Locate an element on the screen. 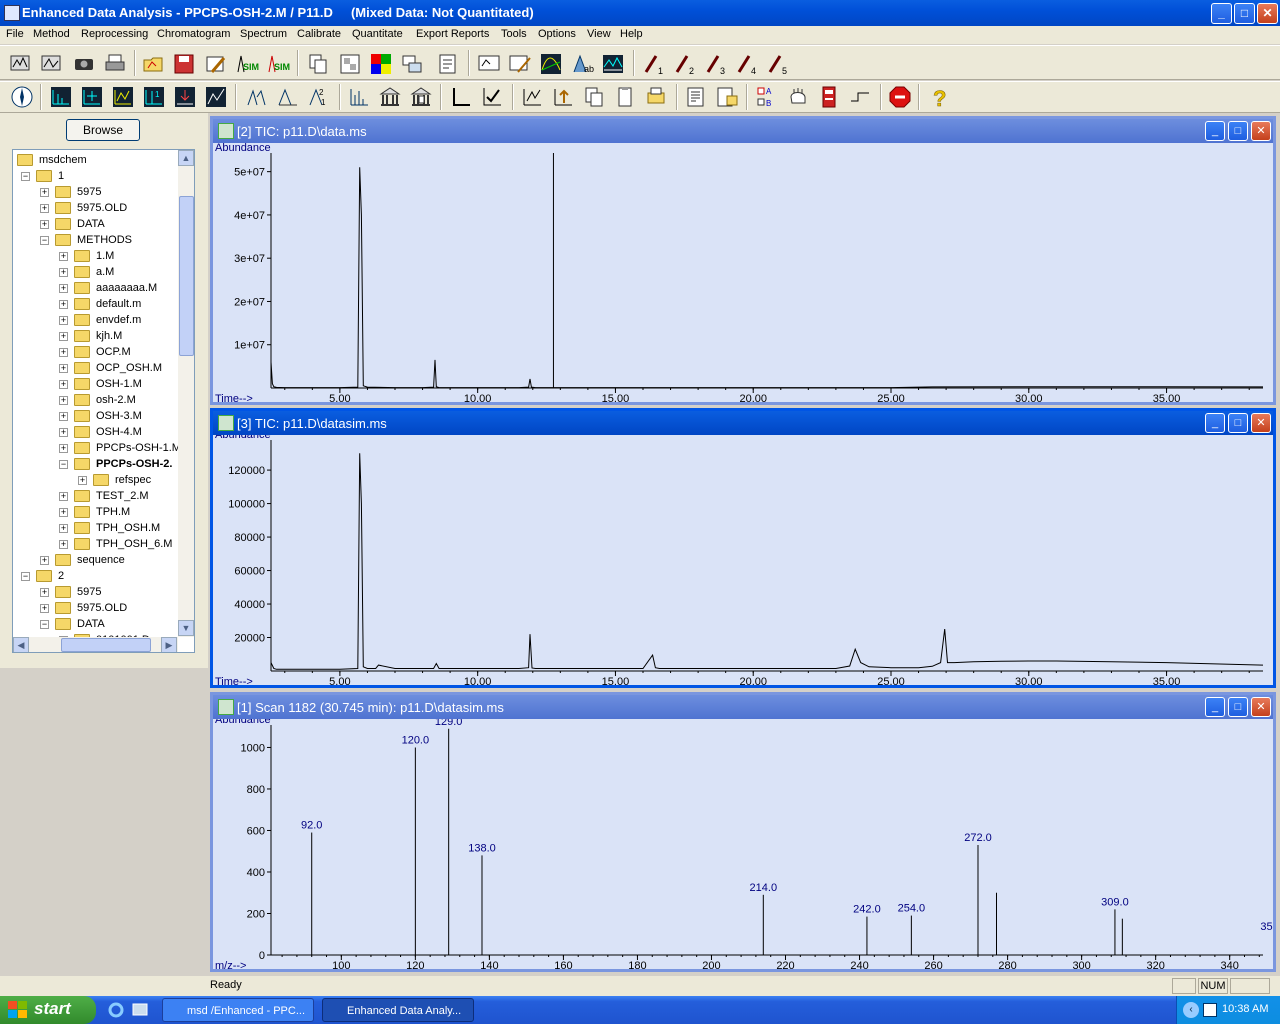 Image resolution: width=1280 pixels, height=1024 pixels. tree-node: + refspec is located at coordinates (95, 480).